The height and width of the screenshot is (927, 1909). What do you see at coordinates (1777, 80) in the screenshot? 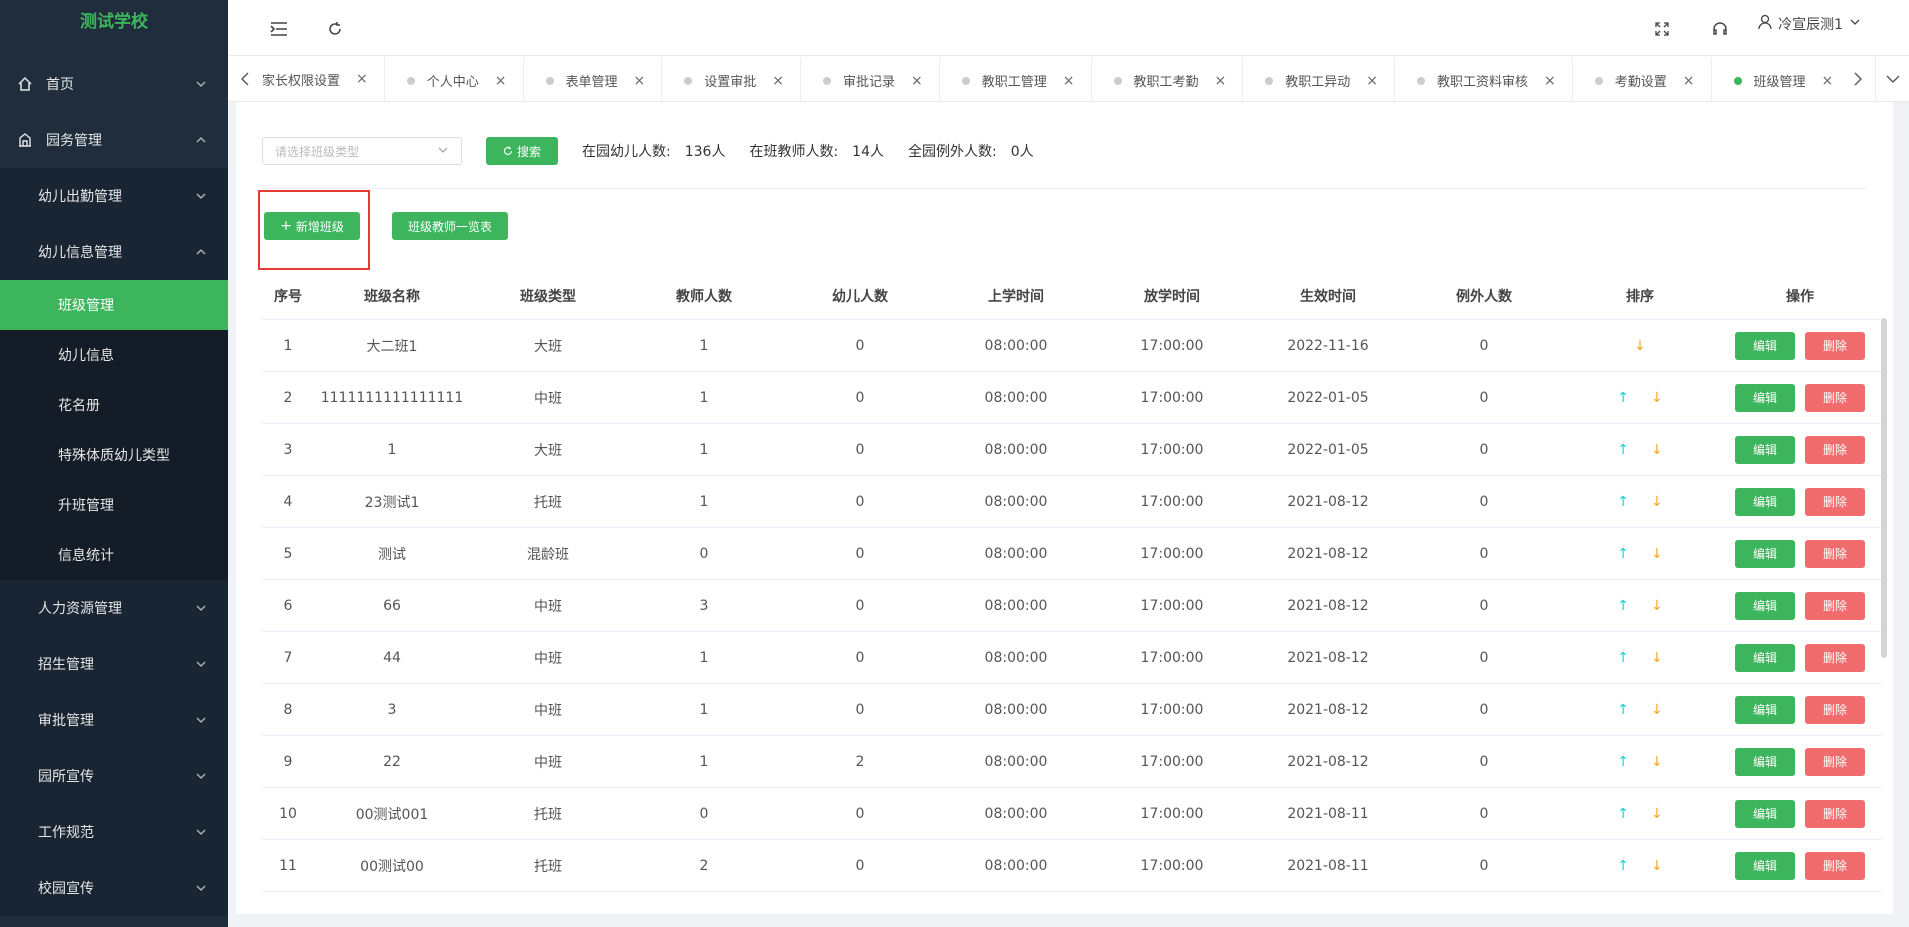
I see `tab-class-management: 班级管理 ×` at bounding box center [1777, 80].